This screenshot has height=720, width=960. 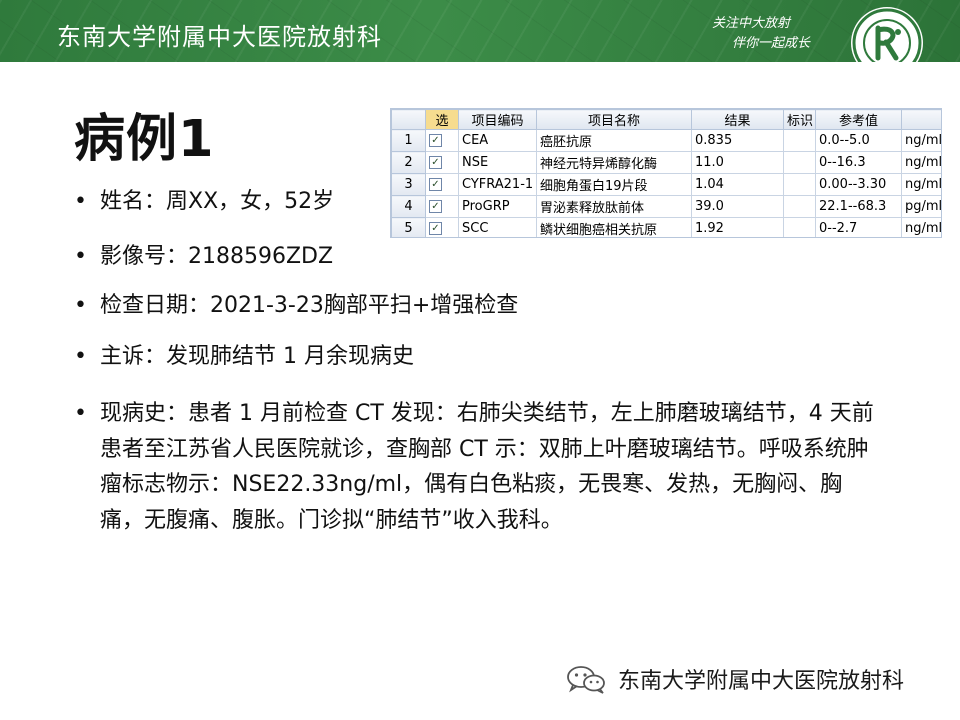 What do you see at coordinates (858, 227) in the screenshot?
I see `cell-reference: 0--2.7` at bounding box center [858, 227].